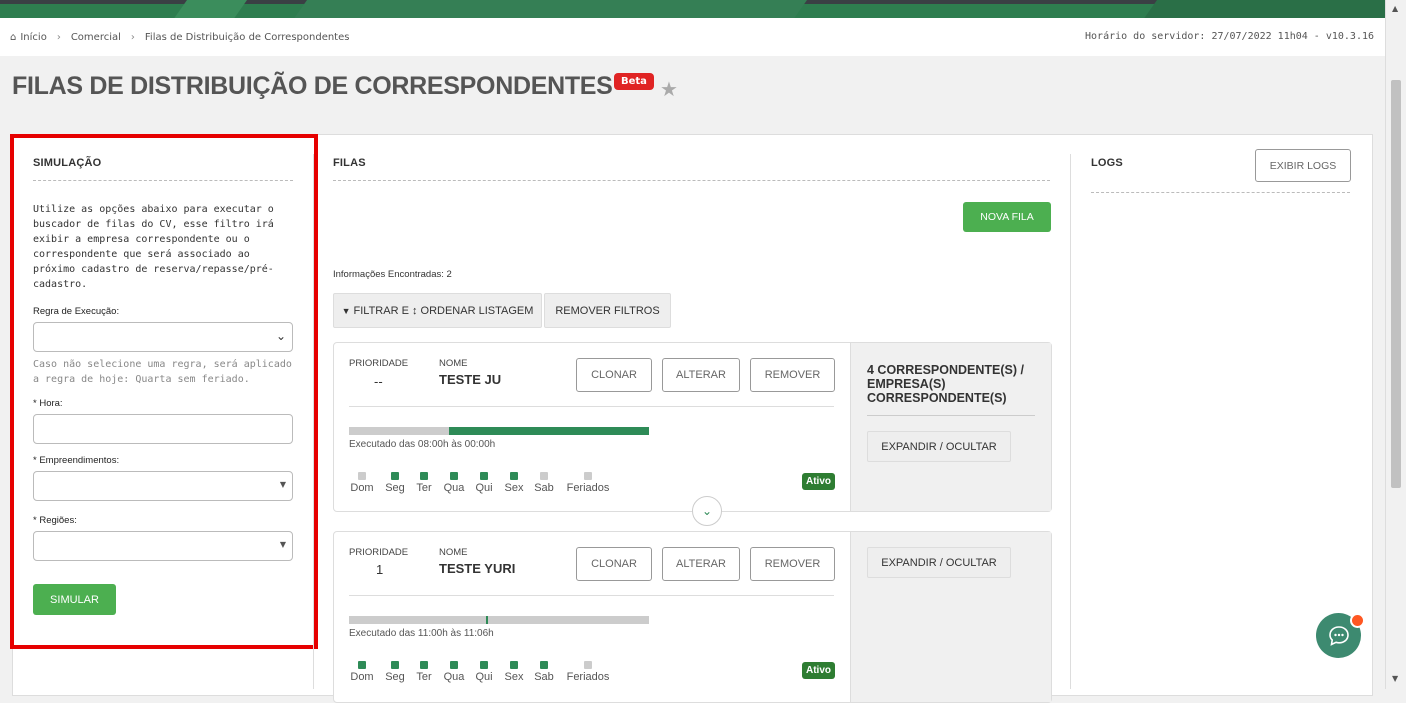 This screenshot has width=1406, height=703. I want to click on chevron-down-icon: ⌄, so click(707, 511).